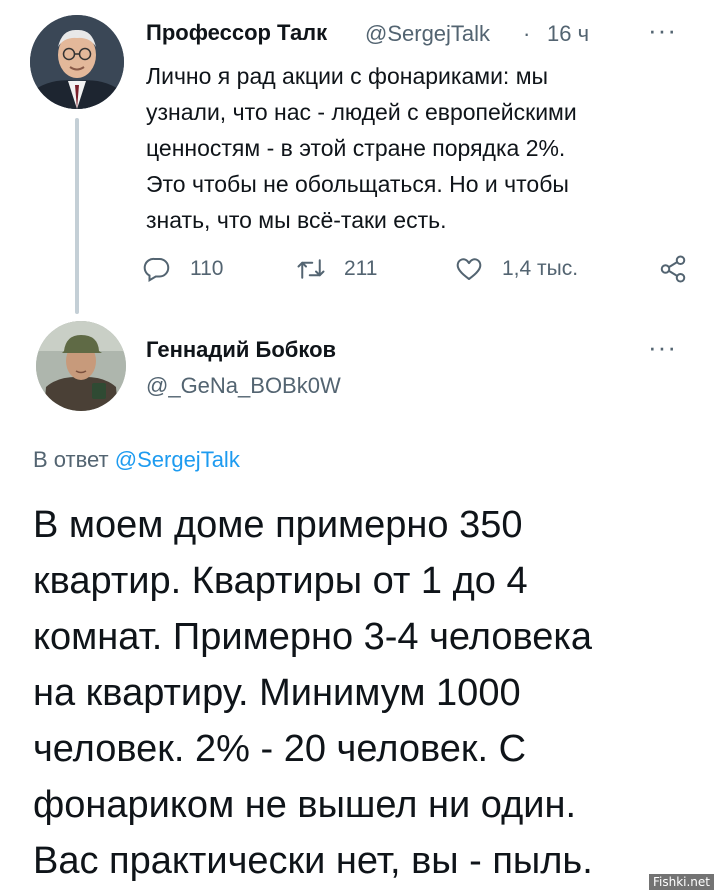 Image resolution: width=720 pixels, height=893 pixels. I want to click on avatar-professor-talk, so click(77, 62).